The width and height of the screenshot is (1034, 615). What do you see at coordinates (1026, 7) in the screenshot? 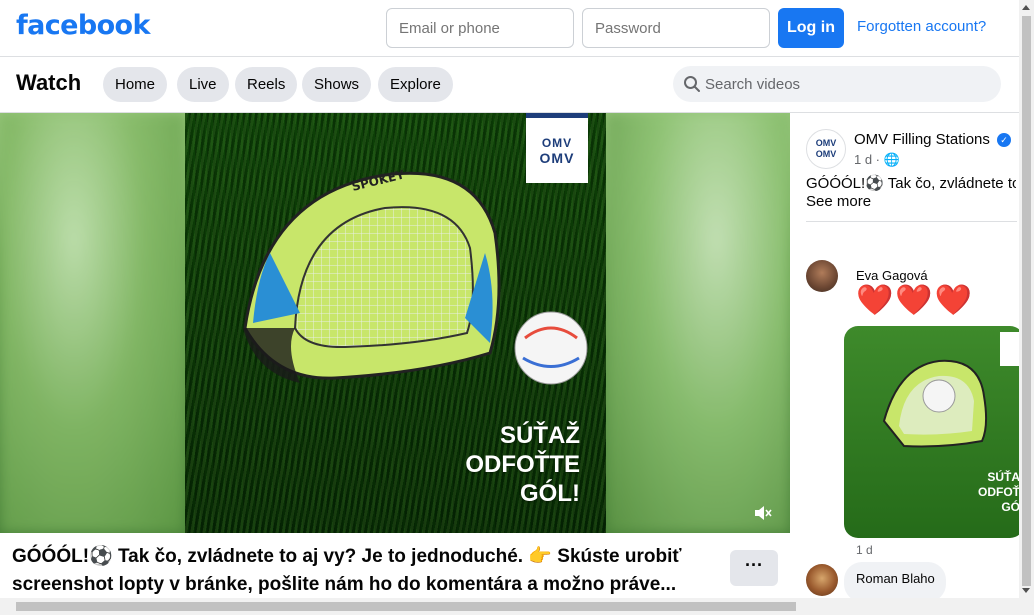
I see `scroll-up-icon` at bounding box center [1026, 7].